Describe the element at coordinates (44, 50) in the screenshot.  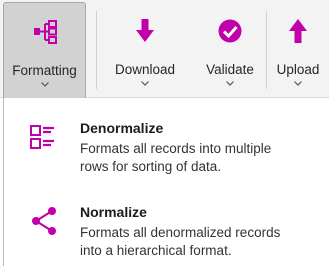
I see `formatting-button: Formatting` at that location.